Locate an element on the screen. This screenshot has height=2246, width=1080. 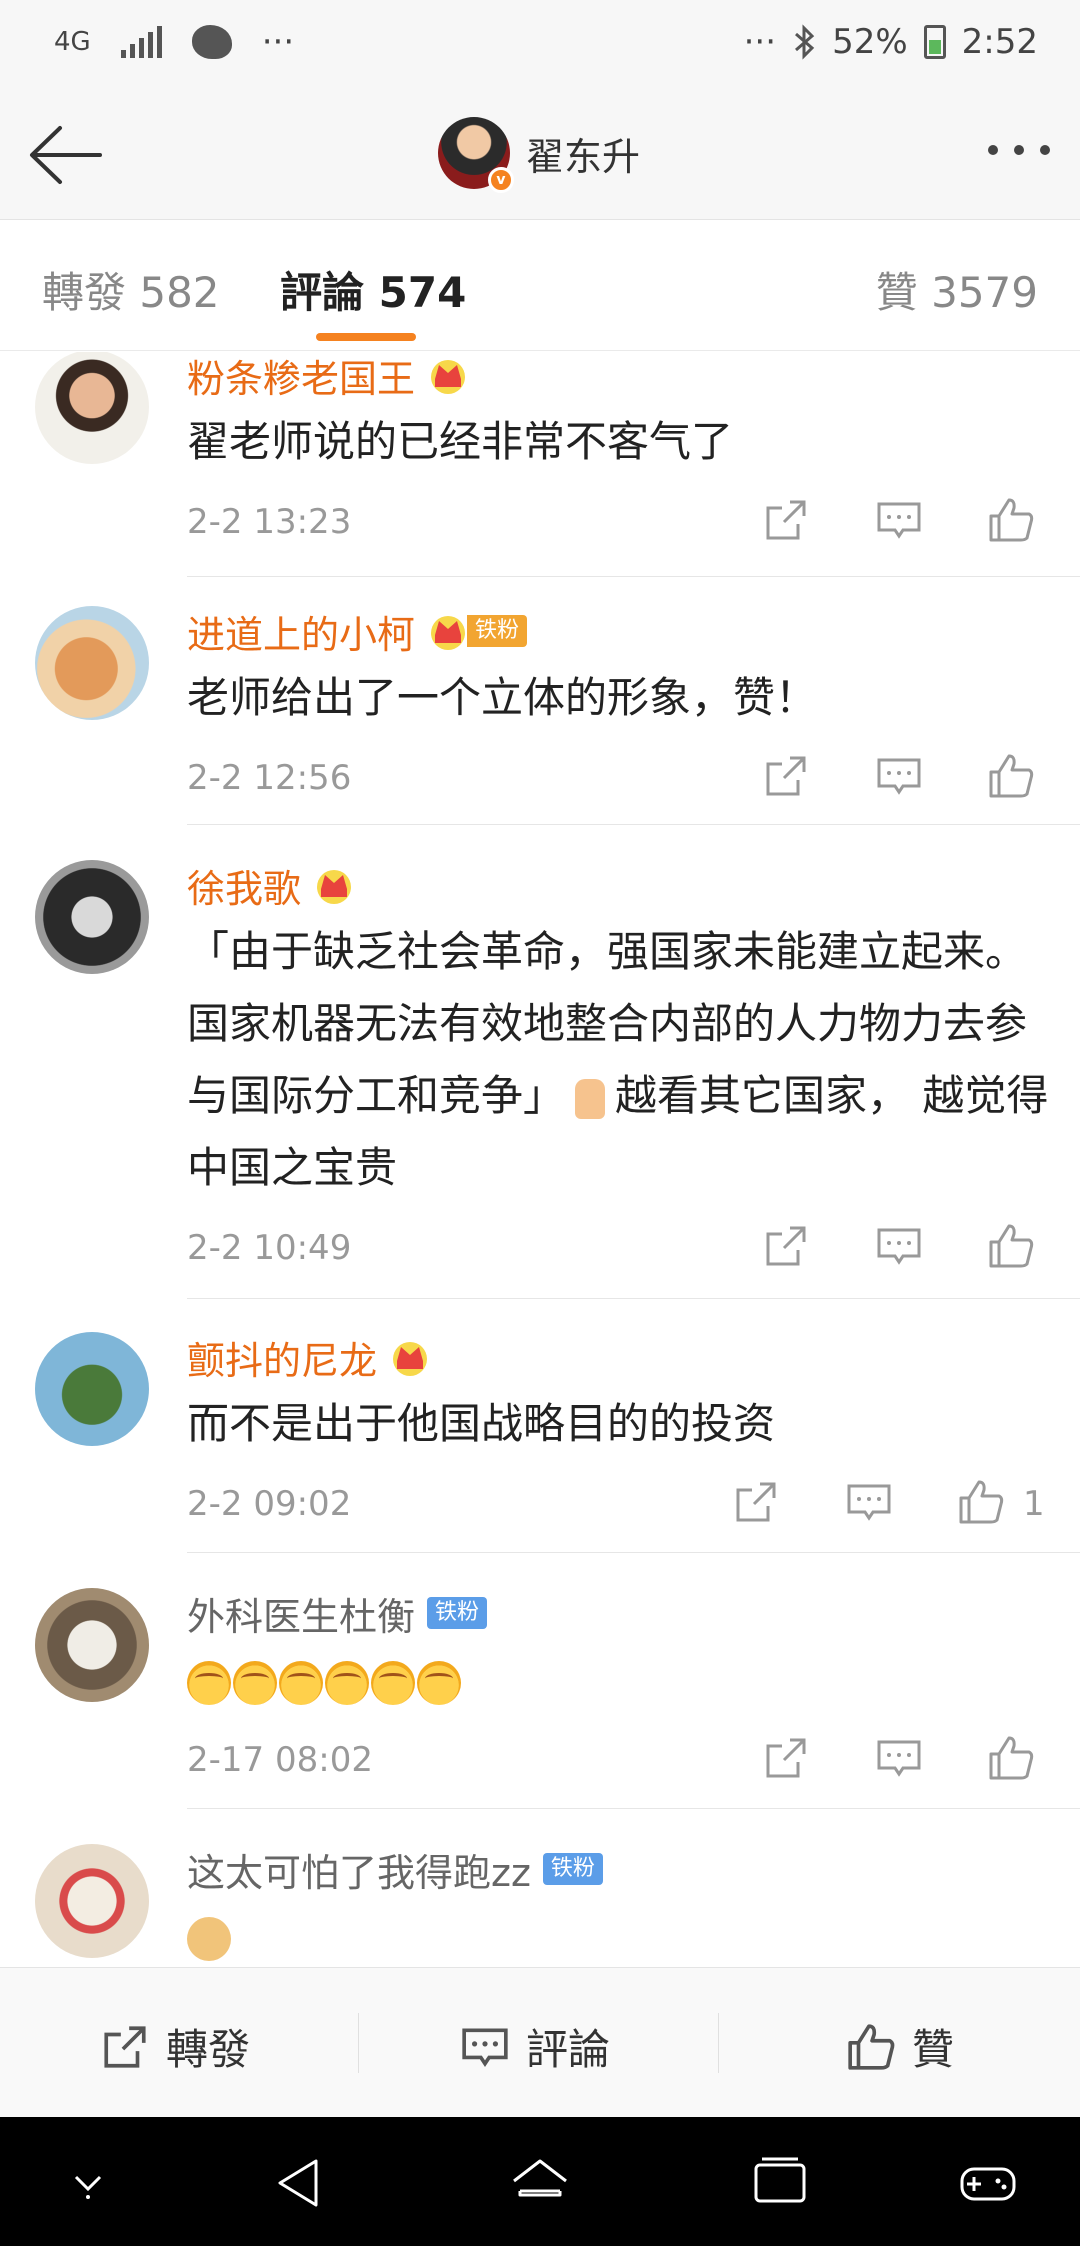
back-arrow-icon is located at coordinates (66, 155).